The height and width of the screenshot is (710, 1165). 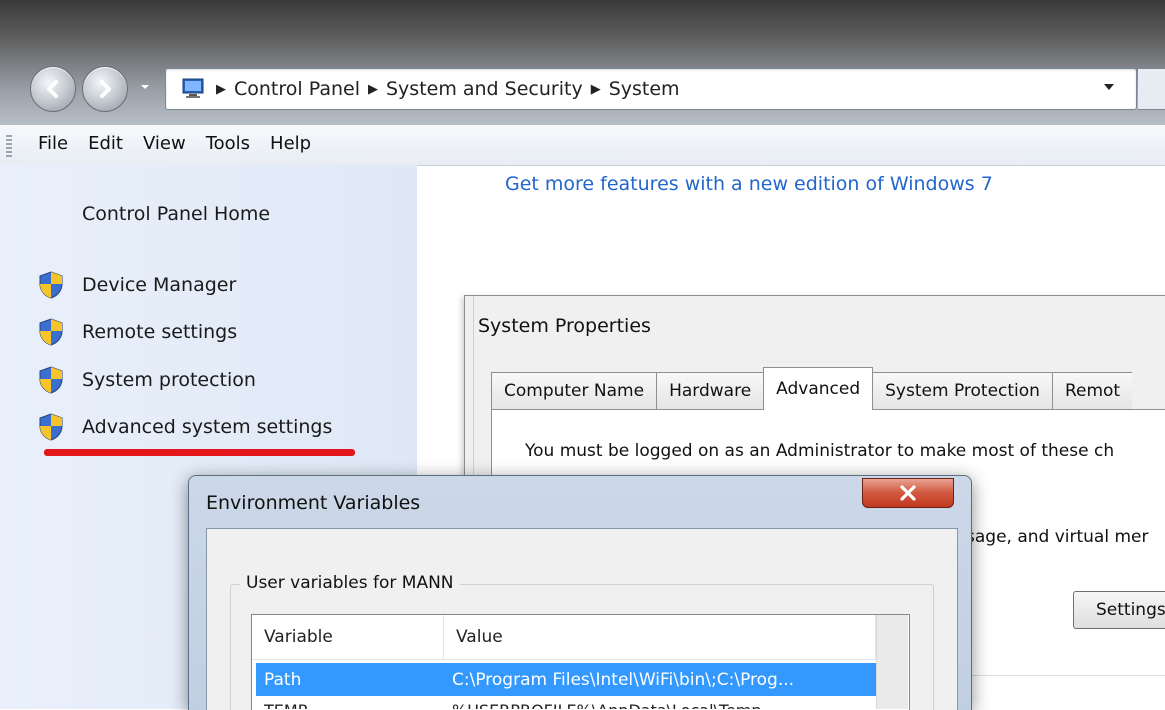 What do you see at coordinates (105, 143) in the screenshot?
I see `menu-edit: Edit` at bounding box center [105, 143].